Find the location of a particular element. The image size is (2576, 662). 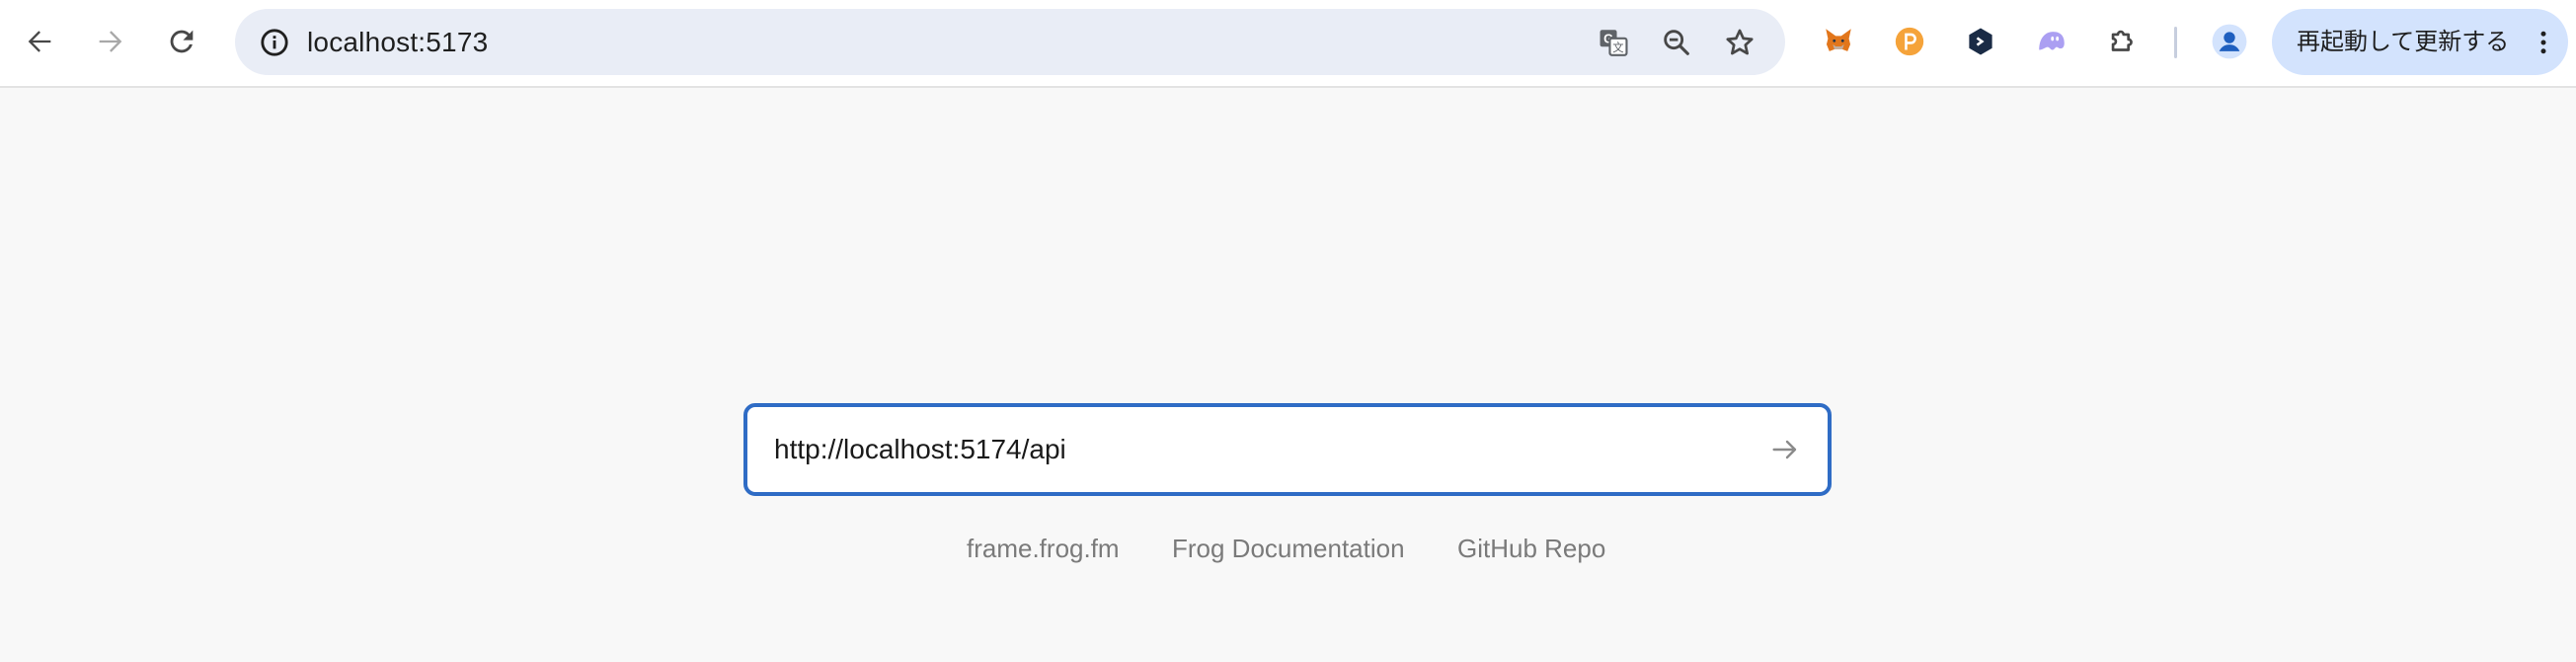

metamask-extension is located at coordinates (1838, 41).